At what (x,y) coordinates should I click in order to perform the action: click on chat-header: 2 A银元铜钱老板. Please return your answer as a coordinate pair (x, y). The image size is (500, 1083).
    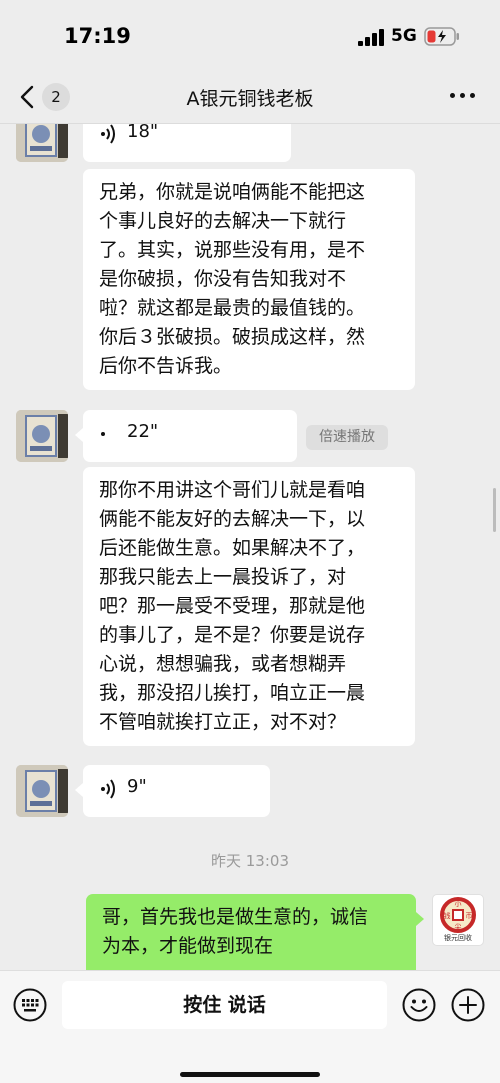
    Looking at the image, I should click on (250, 98).